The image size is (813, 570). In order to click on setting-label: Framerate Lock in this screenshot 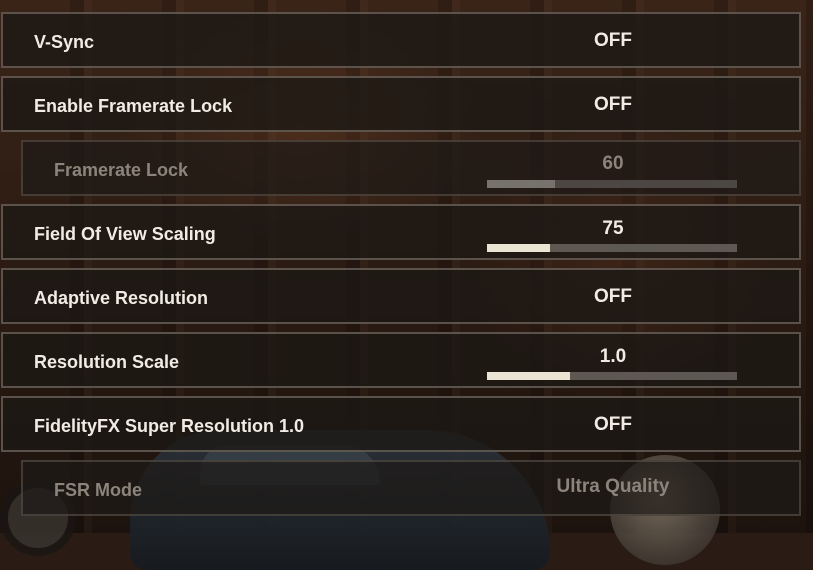, I will do `click(121, 169)`.